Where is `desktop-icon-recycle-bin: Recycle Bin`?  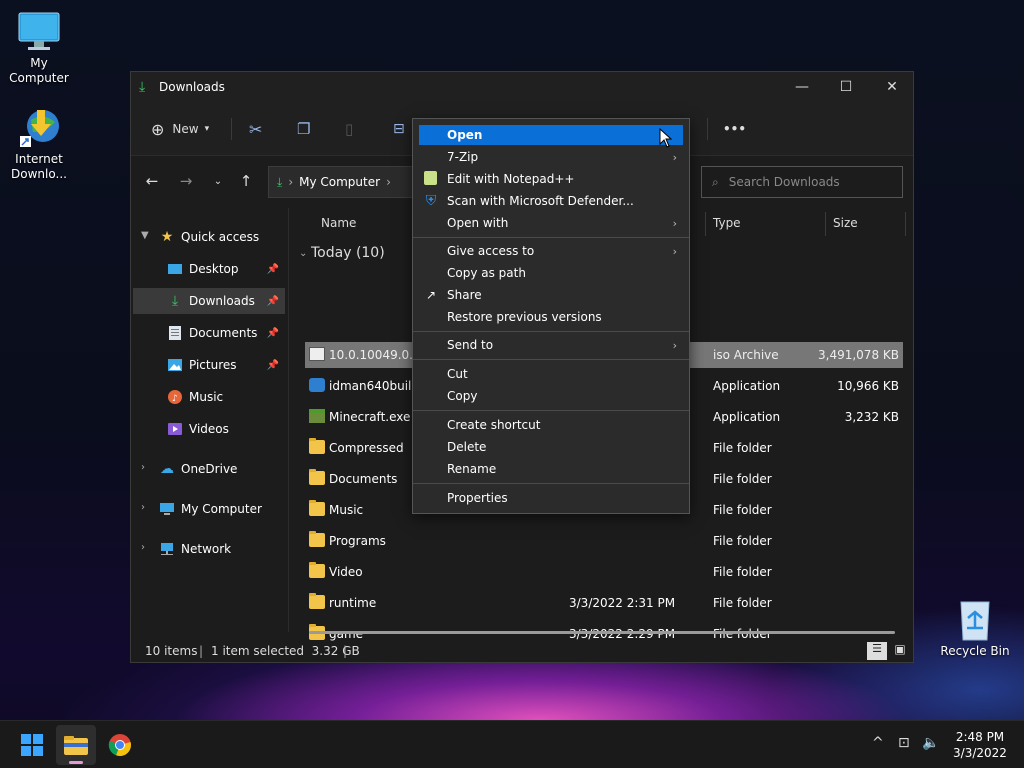 desktop-icon-recycle-bin: Recycle Bin is located at coordinates (975, 628).